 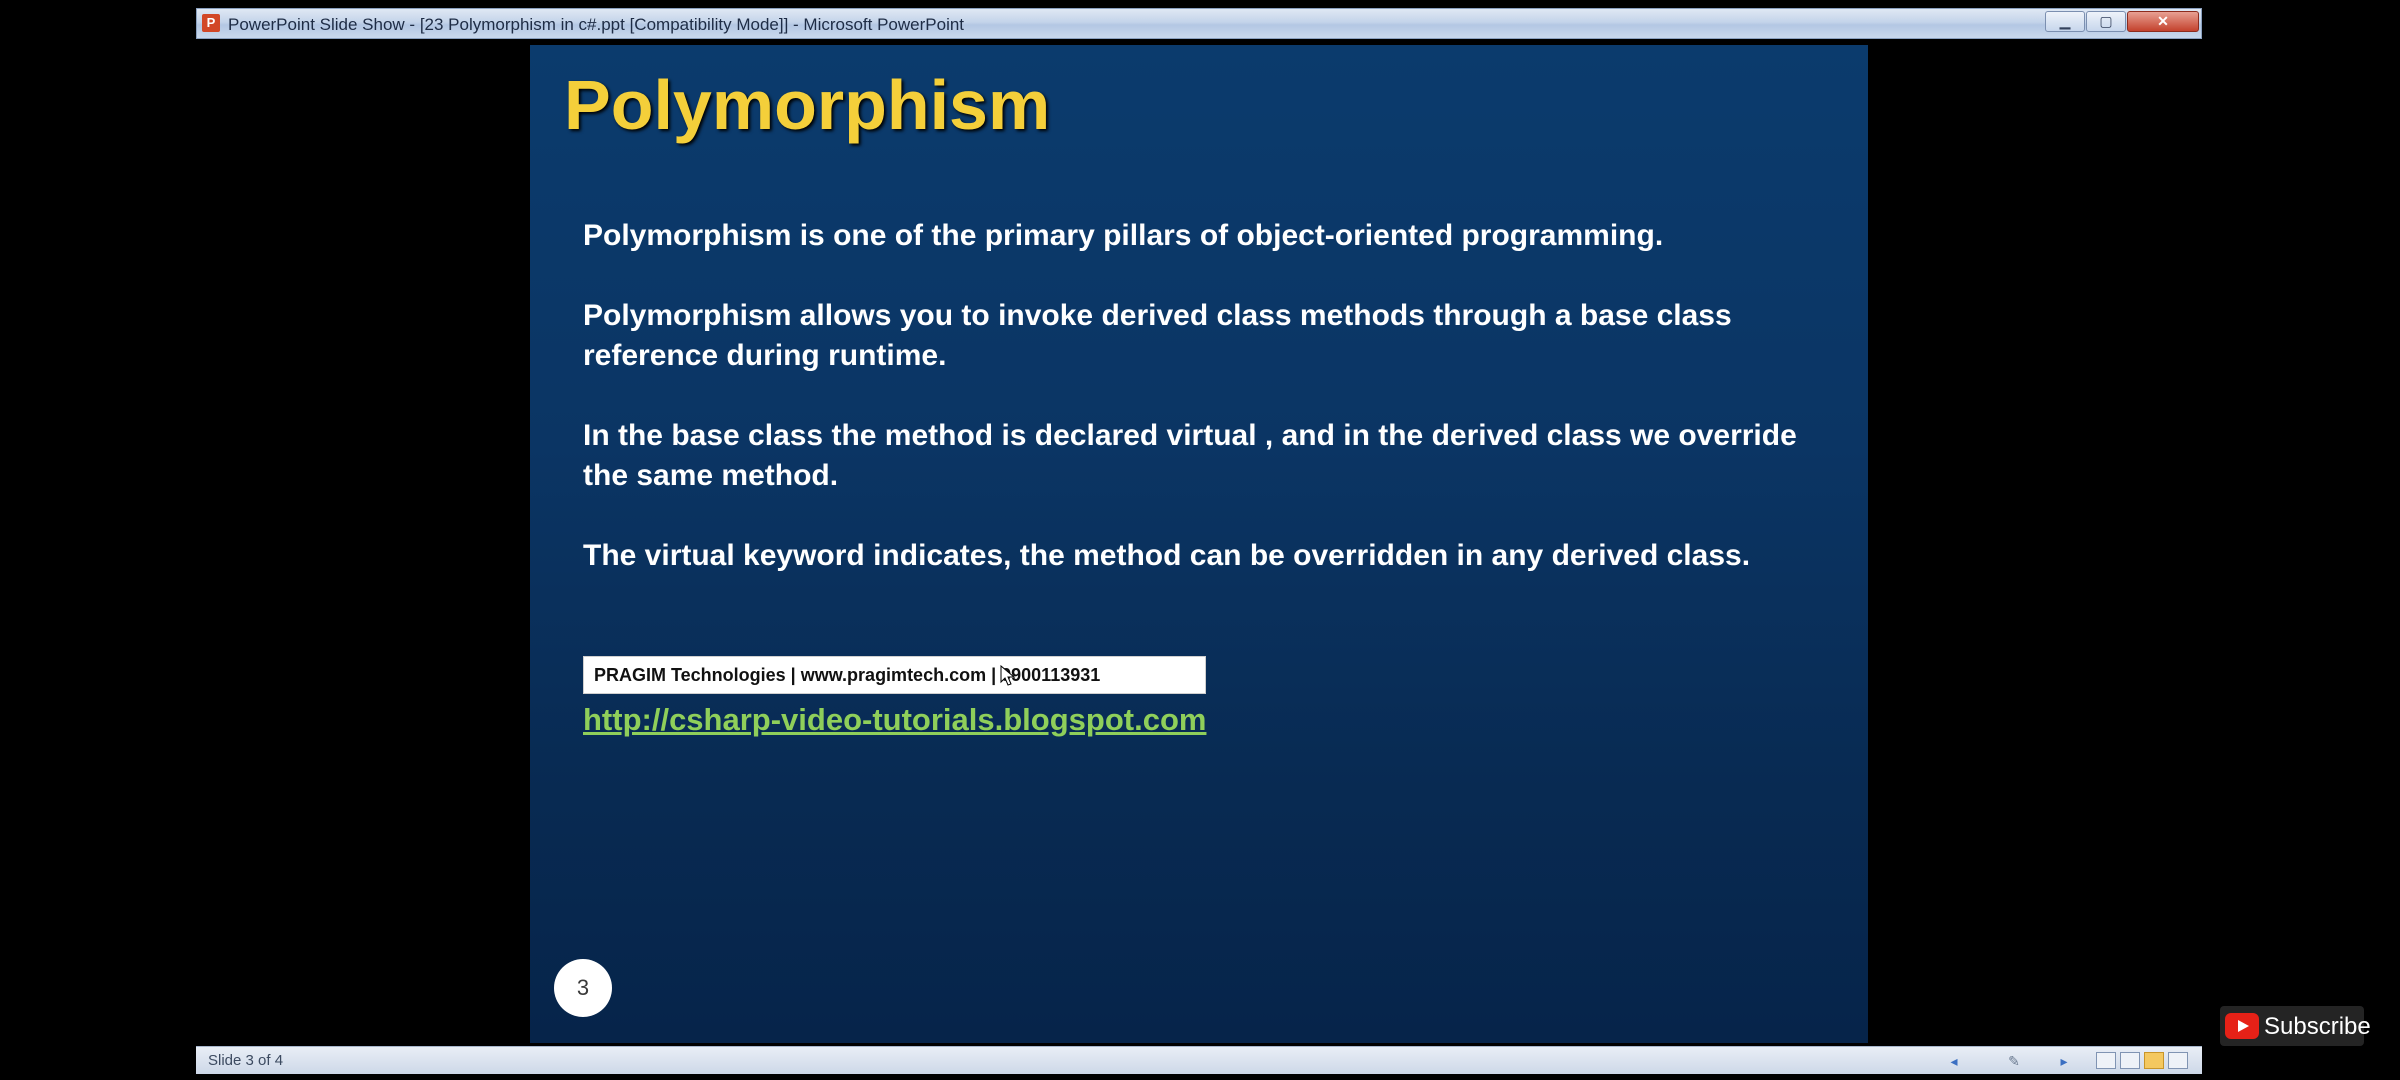 I want to click on reading-view-icon, so click(x=2178, y=1060).